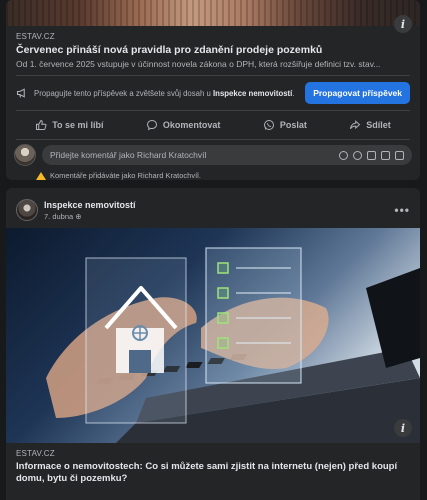 Image resolution: width=427 pixels, height=500 pixels. Describe the element at coordinates (268, 125) in the screenshot. I see `whatsapp-icon` at that location.